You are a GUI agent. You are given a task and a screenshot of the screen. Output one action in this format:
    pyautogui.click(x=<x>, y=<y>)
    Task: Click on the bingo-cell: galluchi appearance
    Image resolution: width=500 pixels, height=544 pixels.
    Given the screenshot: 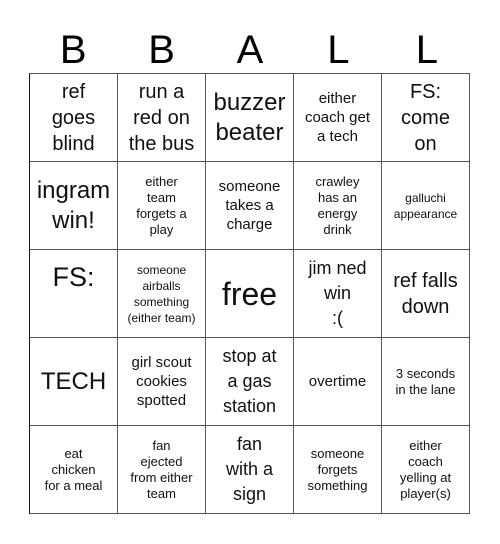 What is the action you would take?
    pyautogui.click(x=426, y=206)
    